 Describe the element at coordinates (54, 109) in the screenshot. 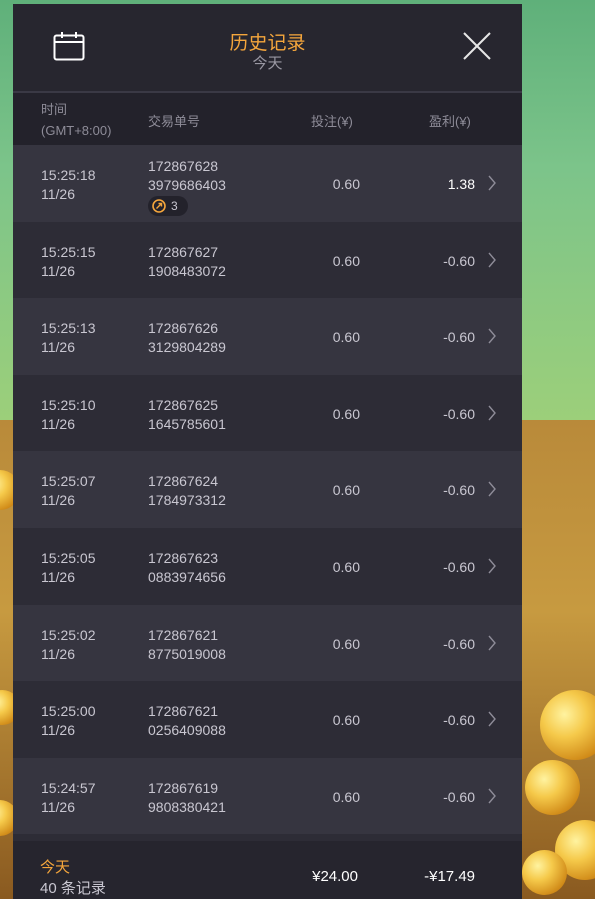

I see `time-column-header: 时间` at that location.